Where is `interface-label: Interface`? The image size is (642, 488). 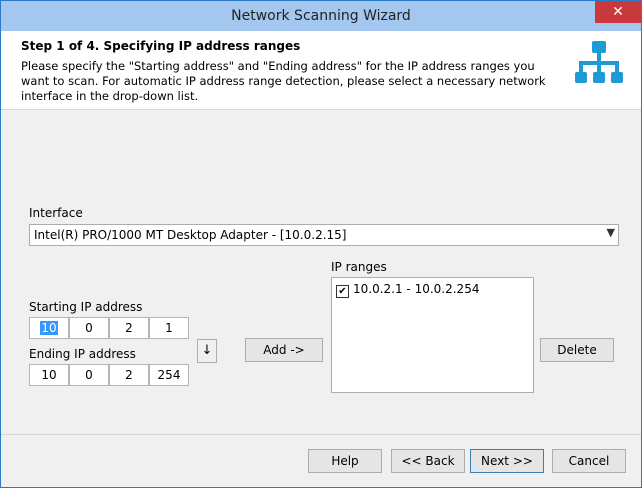 interface-label: Interface is located at coordinates (56, 213).